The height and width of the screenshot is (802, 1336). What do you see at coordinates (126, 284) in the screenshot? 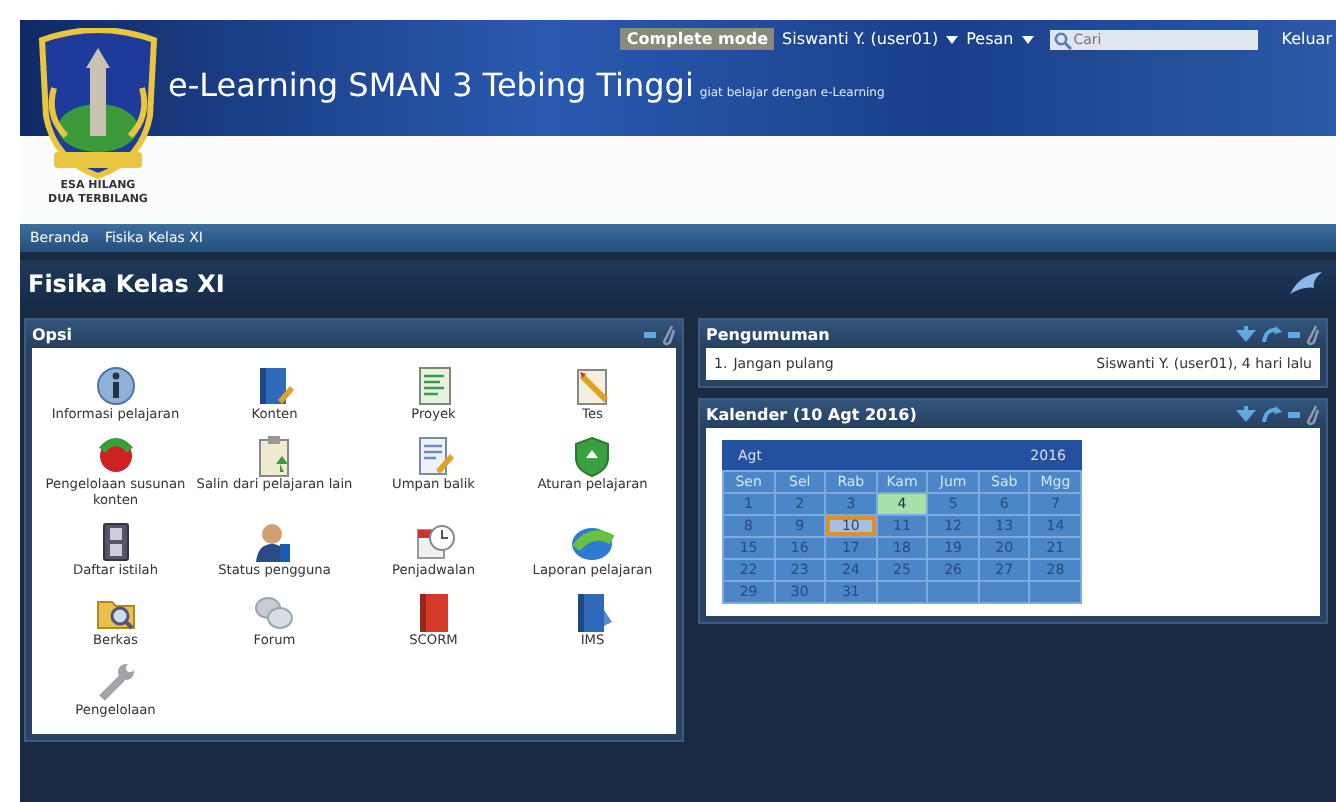
I see `page-title: Fisika Kelas XI` at bounding box center [126, 284].